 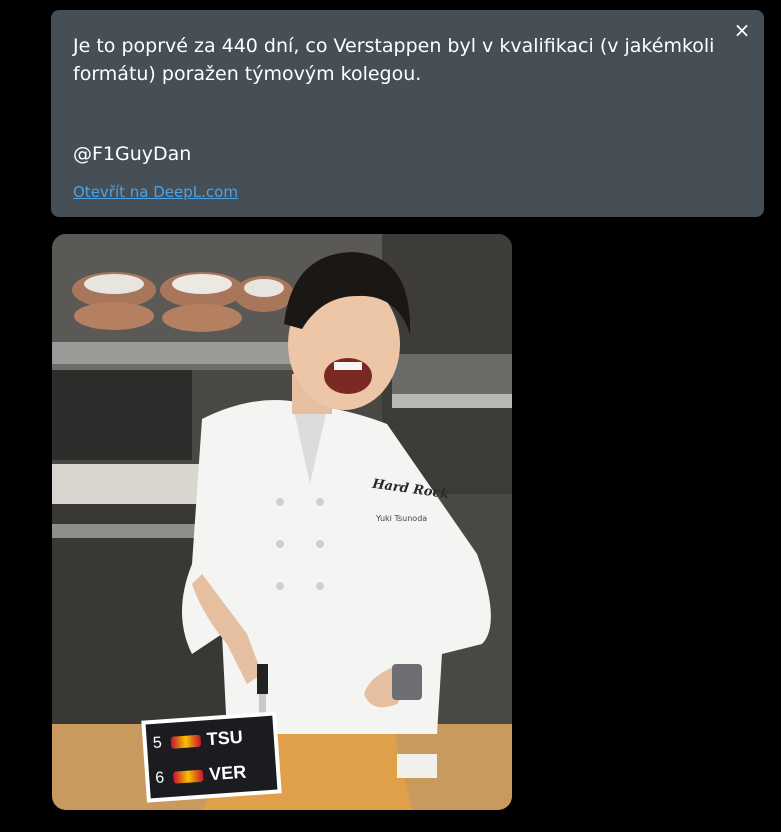 I want to click on quali-overlay-inner: 5 TSU 6 VER, so click(x=211, y=757).